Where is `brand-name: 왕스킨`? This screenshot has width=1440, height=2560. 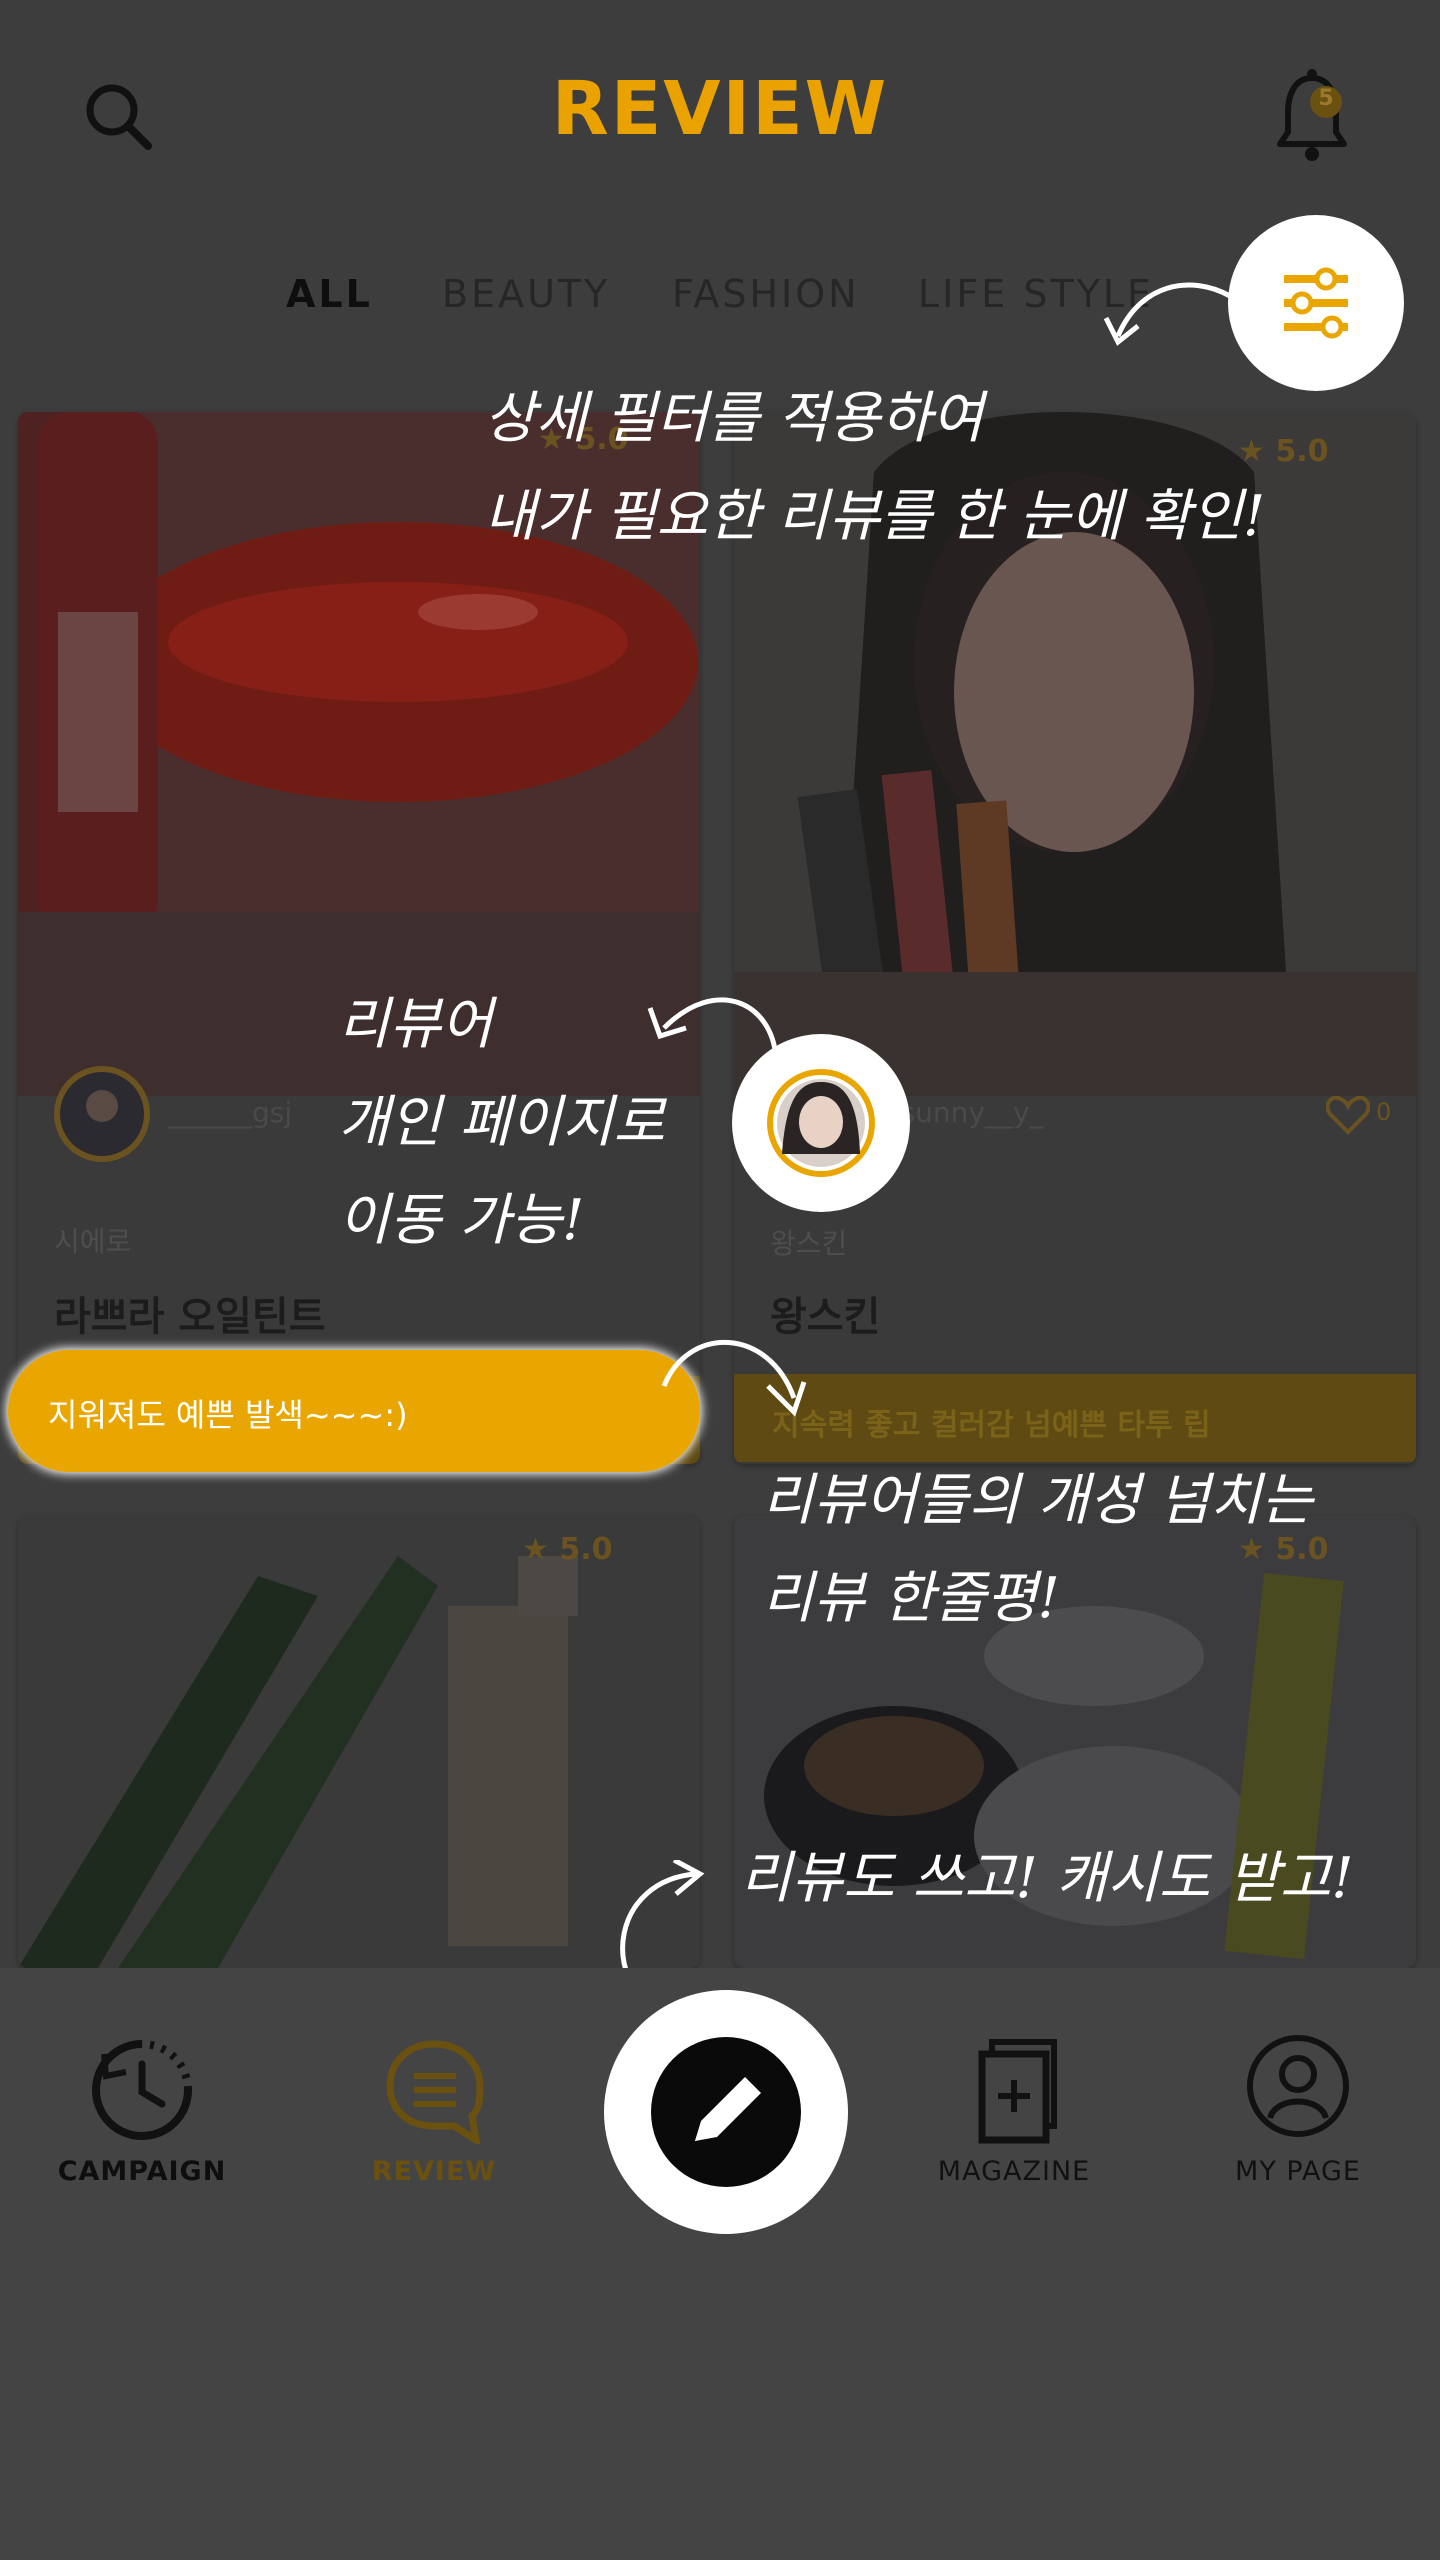
brand-name: 왕스킨 is located at coordinates (809, 1243).